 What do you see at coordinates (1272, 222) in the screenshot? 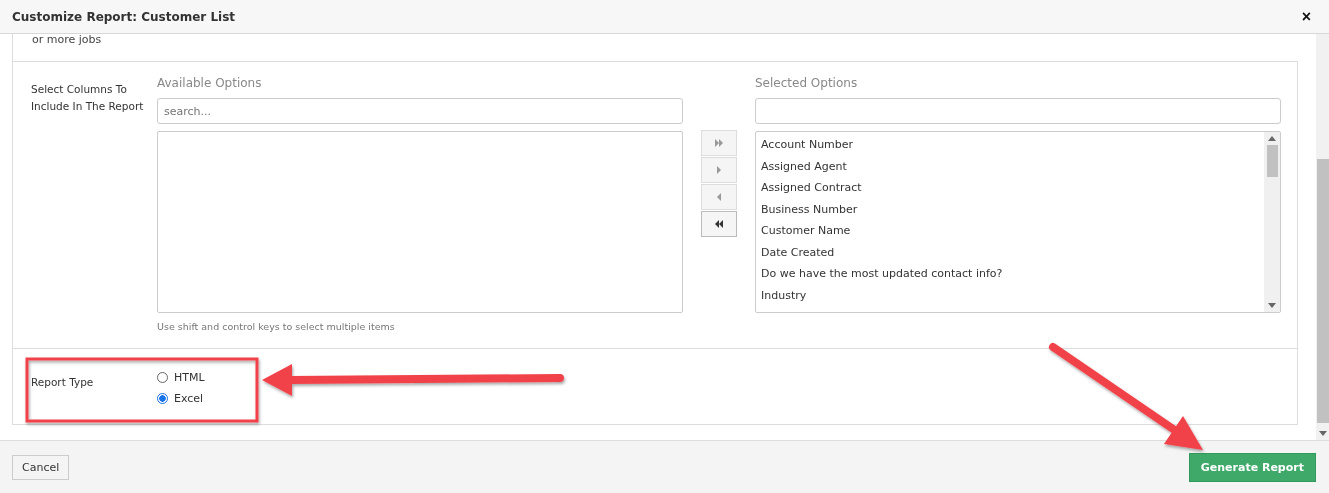
I see `list-scrollbar` at bounding box center [1272, 222].